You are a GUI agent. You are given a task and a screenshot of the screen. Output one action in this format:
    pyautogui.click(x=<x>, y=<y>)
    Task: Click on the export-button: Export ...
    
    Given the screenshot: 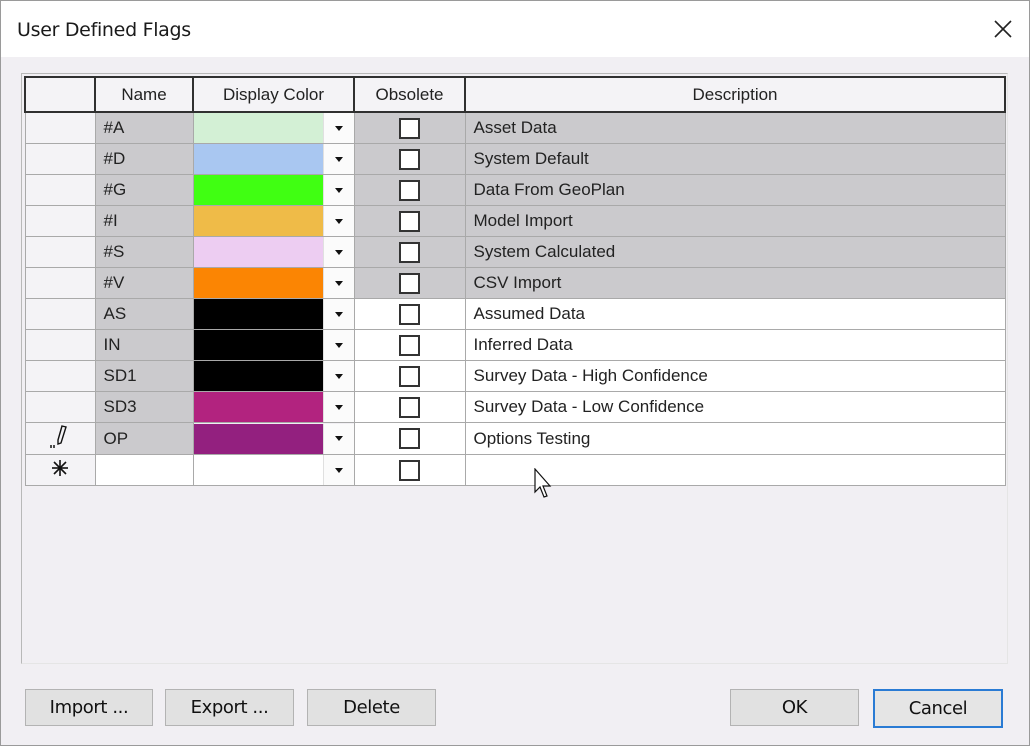 What is the action you would take?
    pyautogui.click(x=229, y=707)
    